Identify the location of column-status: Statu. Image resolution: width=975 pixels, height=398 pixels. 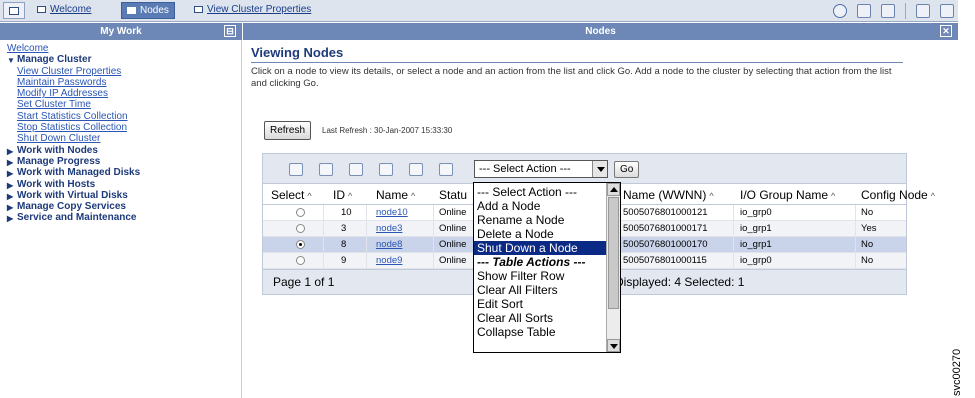
(453, 195).